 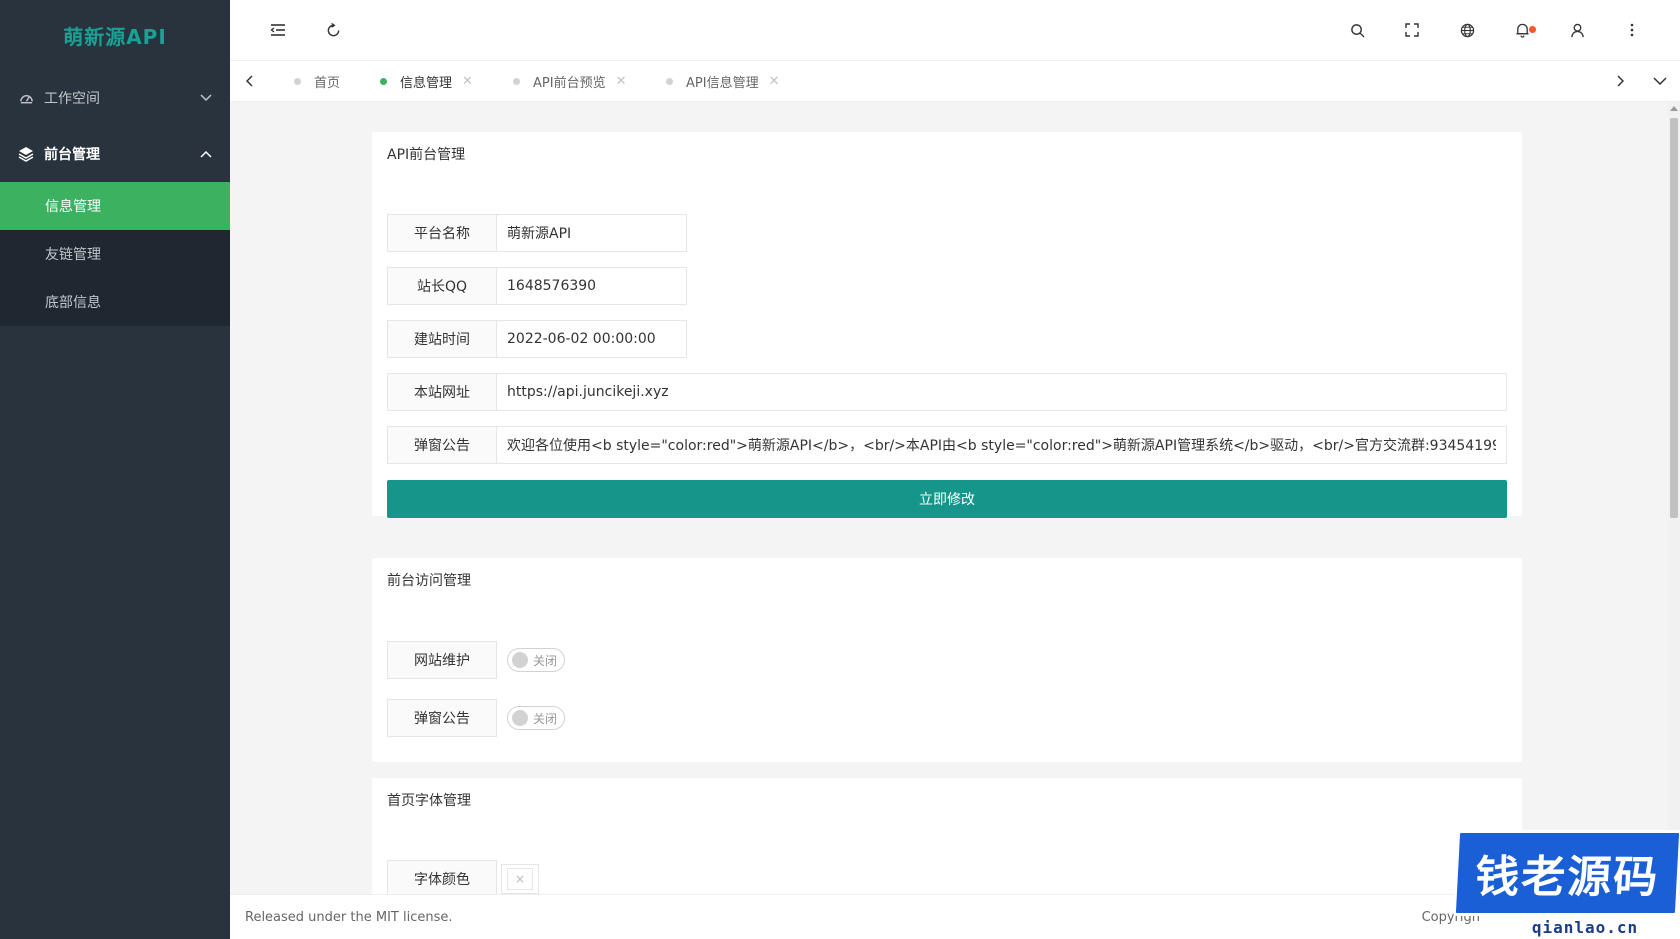 I want to click on page-tabs: 首页 信息管理 ✕ API前台预览 ✕ API信息管理 ✕, so click(x=955, y=81).